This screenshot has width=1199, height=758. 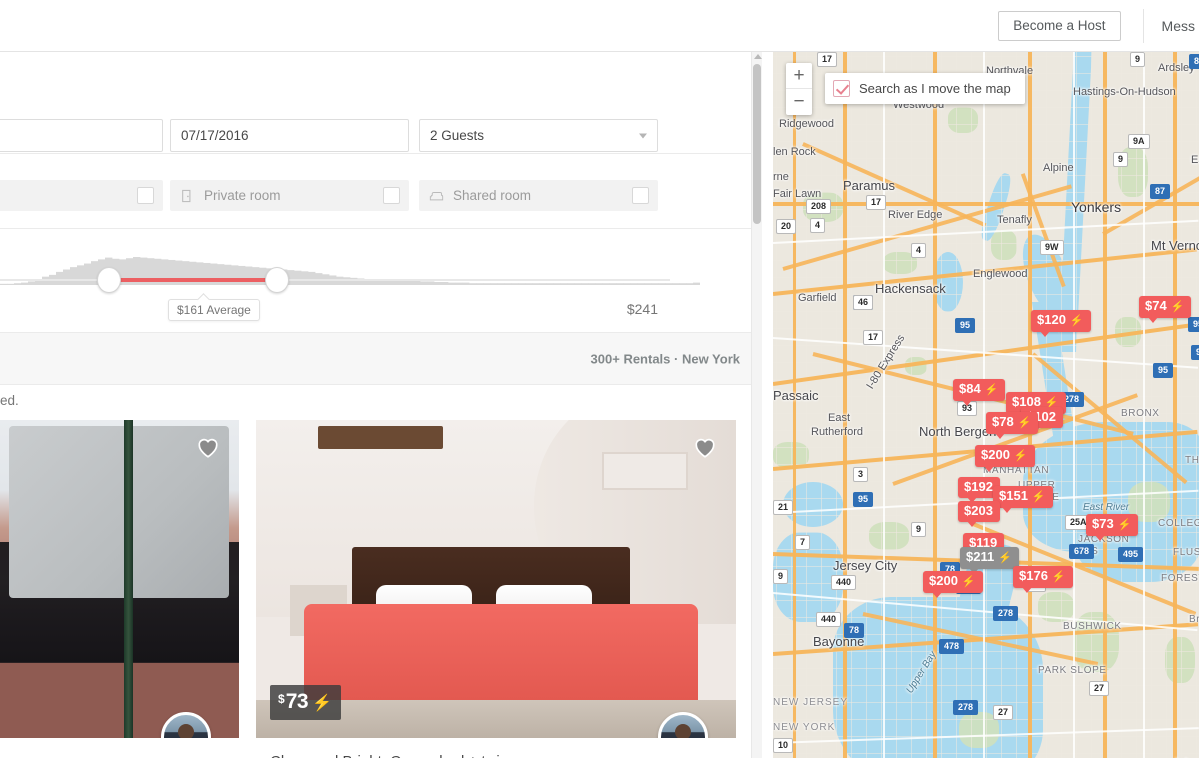 I want to click on marker-price: $176, so click(x=1033, y=575).